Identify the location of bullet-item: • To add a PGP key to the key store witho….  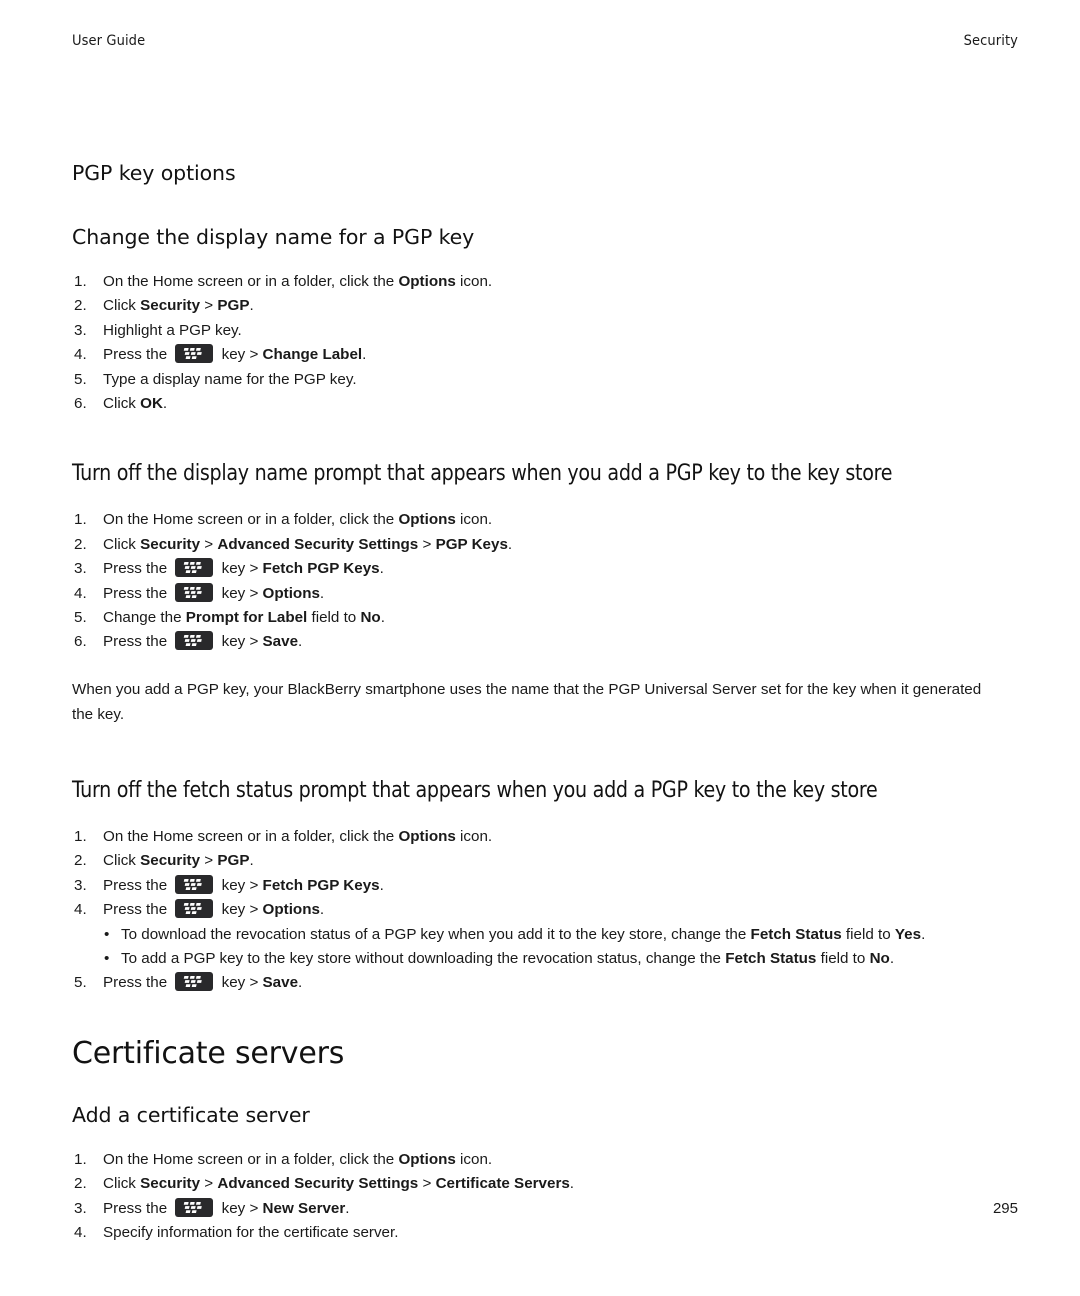
(561, 959).